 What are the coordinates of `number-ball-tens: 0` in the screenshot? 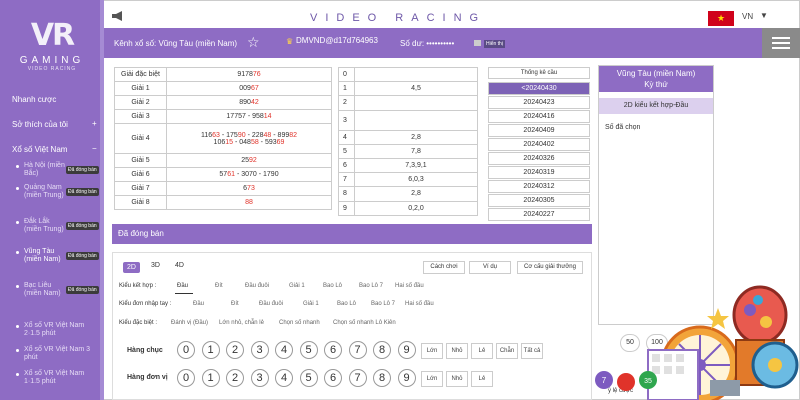 It's located at (186, 350).